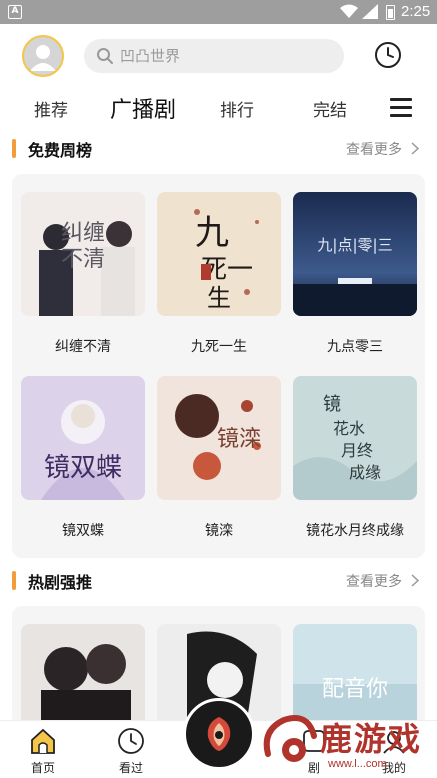  What do you see at coordinates (218, 582) in the screenshot?
I see `section-header-hot: 热剧强推 查看更多` at bounding box center [218, 582].